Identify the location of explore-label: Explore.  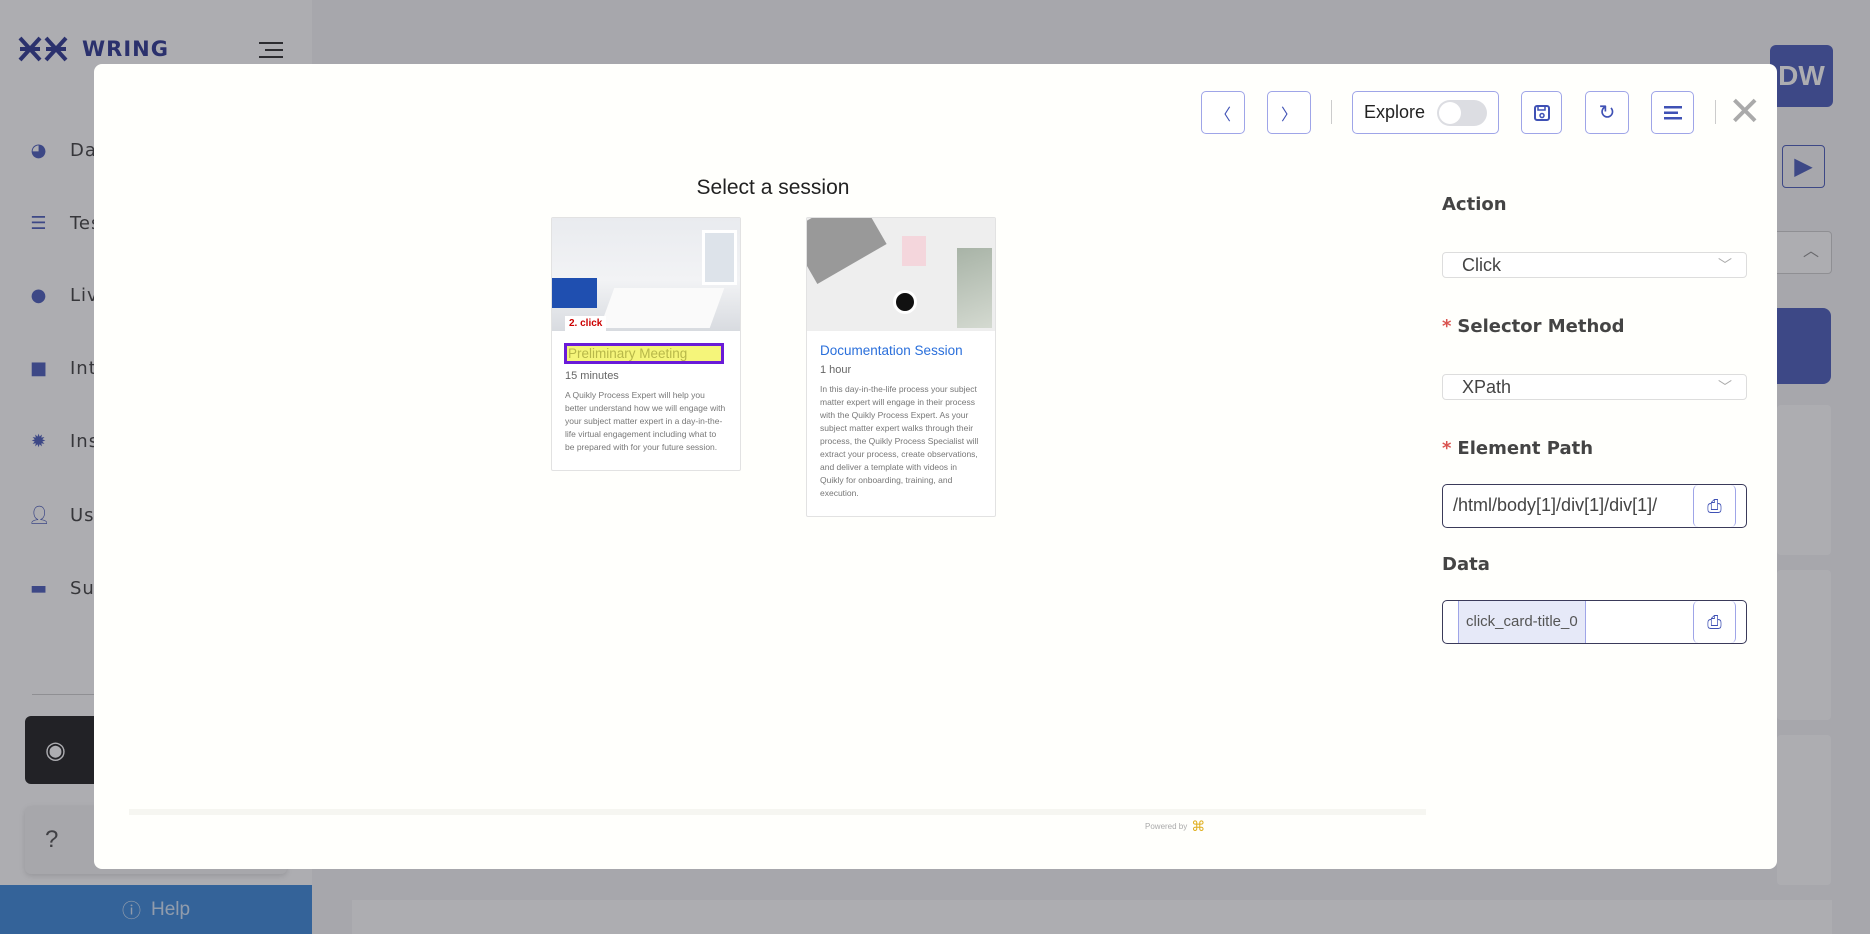
(1394, 112).